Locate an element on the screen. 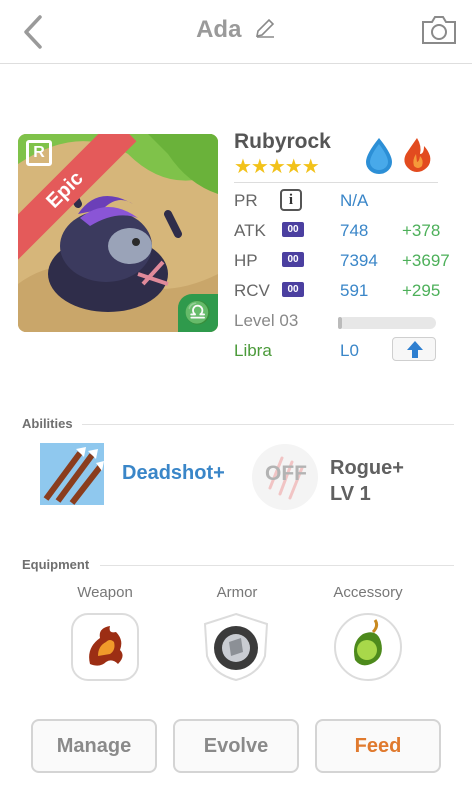  upgrade-button is located at coordinates (414, 349).